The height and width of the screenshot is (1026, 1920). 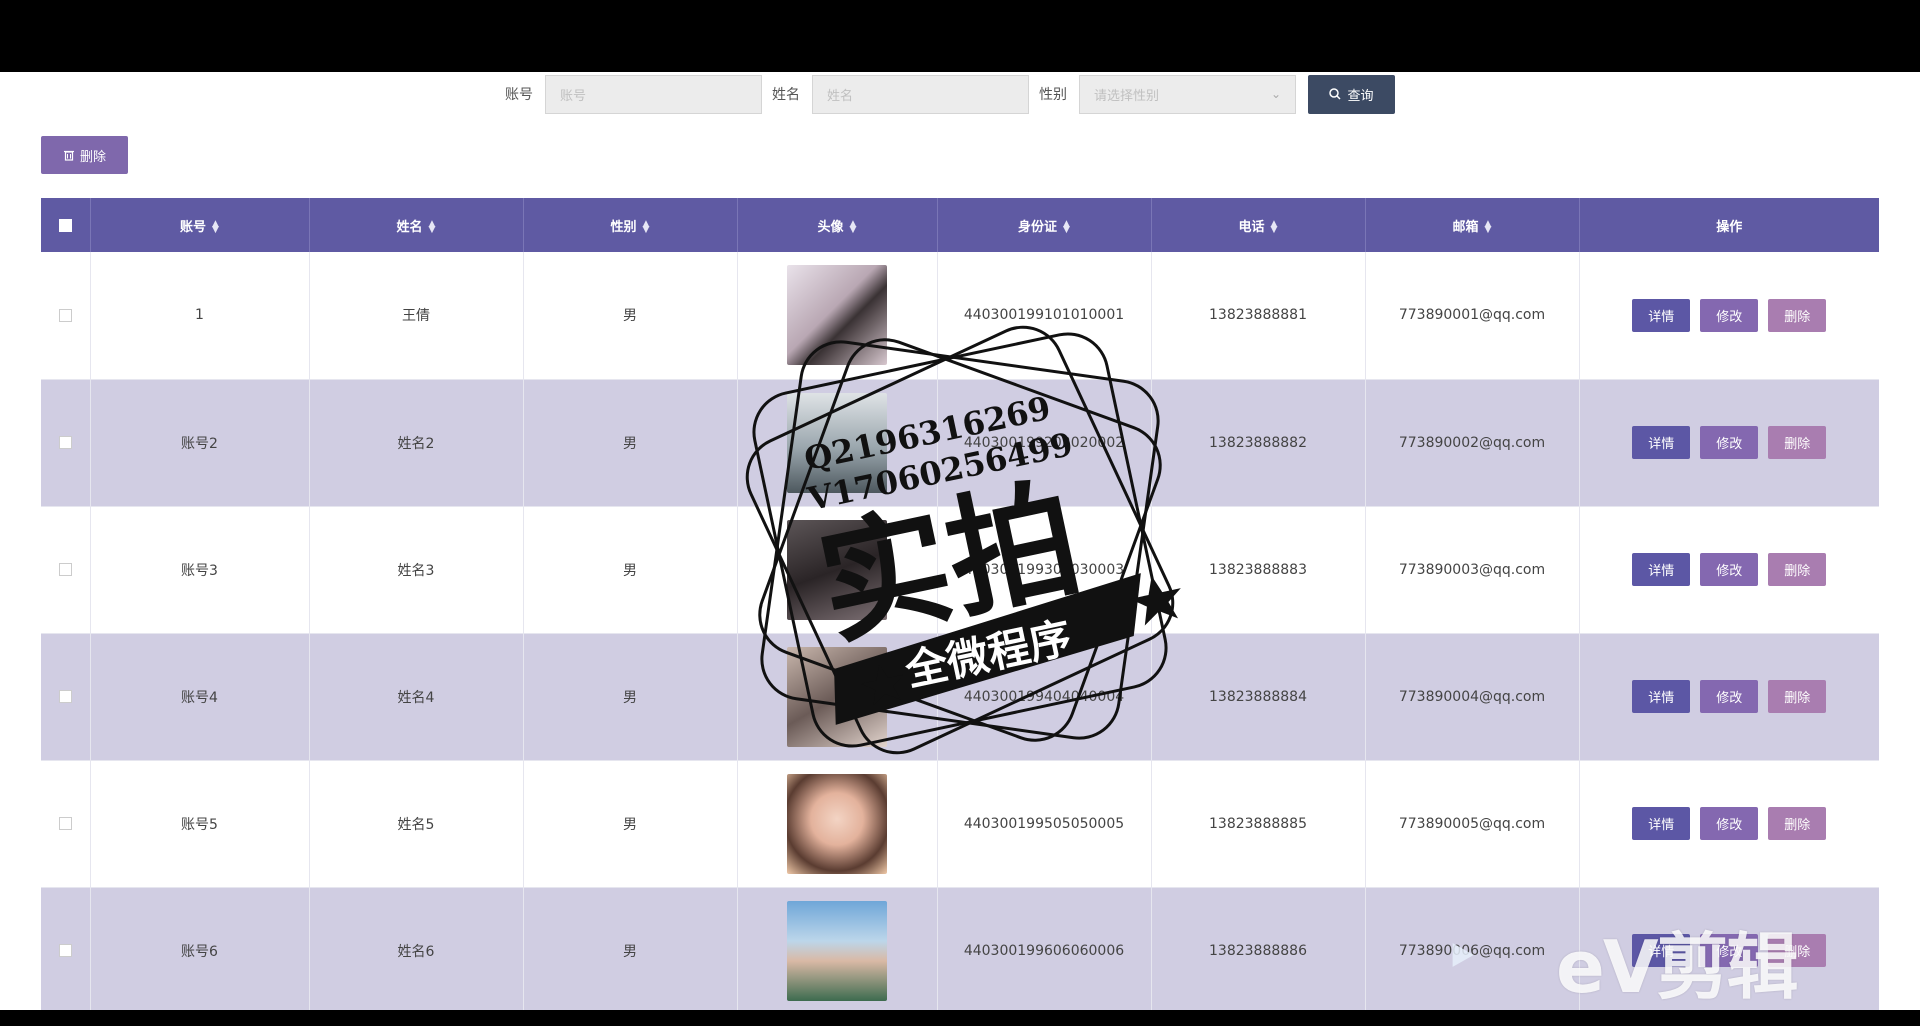 I want to click on gender-select-placeholder: 请选择性别, so click(x=1127, y=96).